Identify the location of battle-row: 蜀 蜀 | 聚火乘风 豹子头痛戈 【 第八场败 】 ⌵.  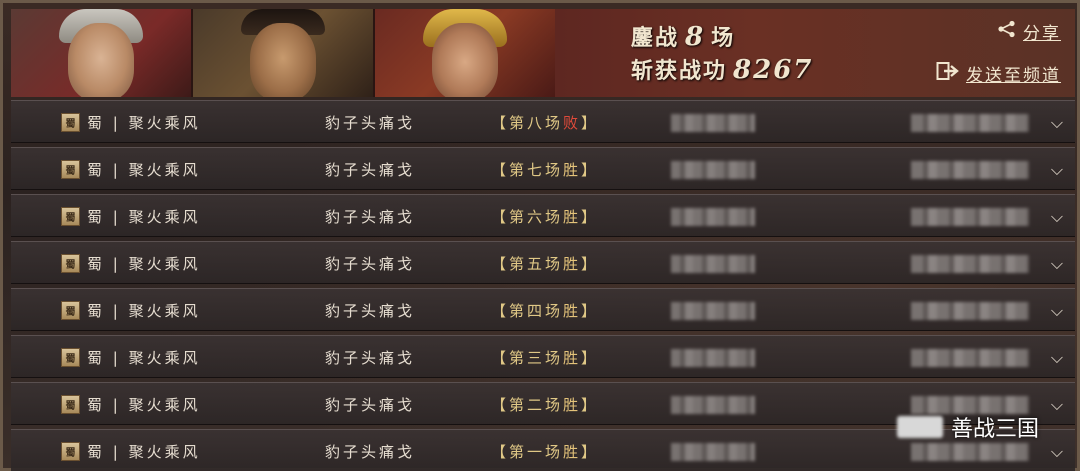
(543, 121).